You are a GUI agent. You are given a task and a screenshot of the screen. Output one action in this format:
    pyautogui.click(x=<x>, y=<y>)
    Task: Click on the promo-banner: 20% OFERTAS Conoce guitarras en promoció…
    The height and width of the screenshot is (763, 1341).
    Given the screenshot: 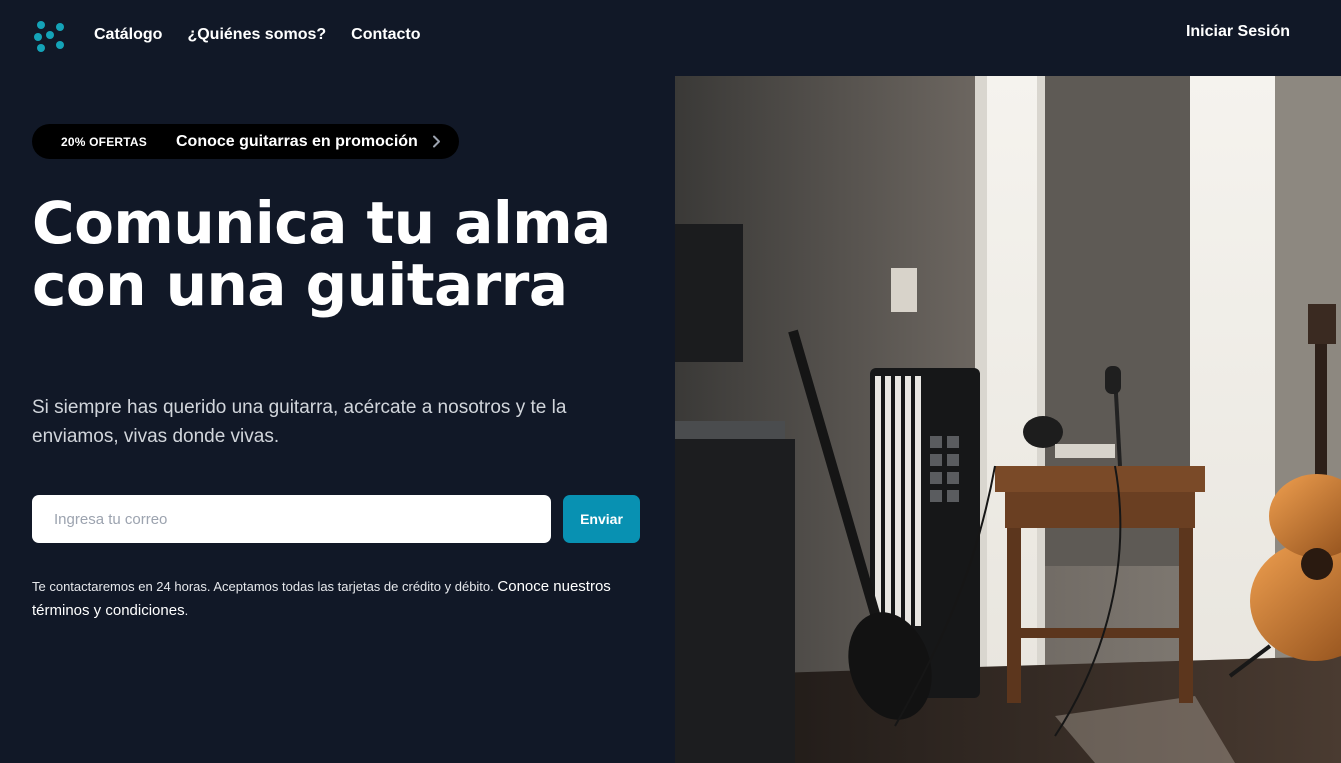 What is the action you would take?
    pyautogui.click(x=245, y=141)
    